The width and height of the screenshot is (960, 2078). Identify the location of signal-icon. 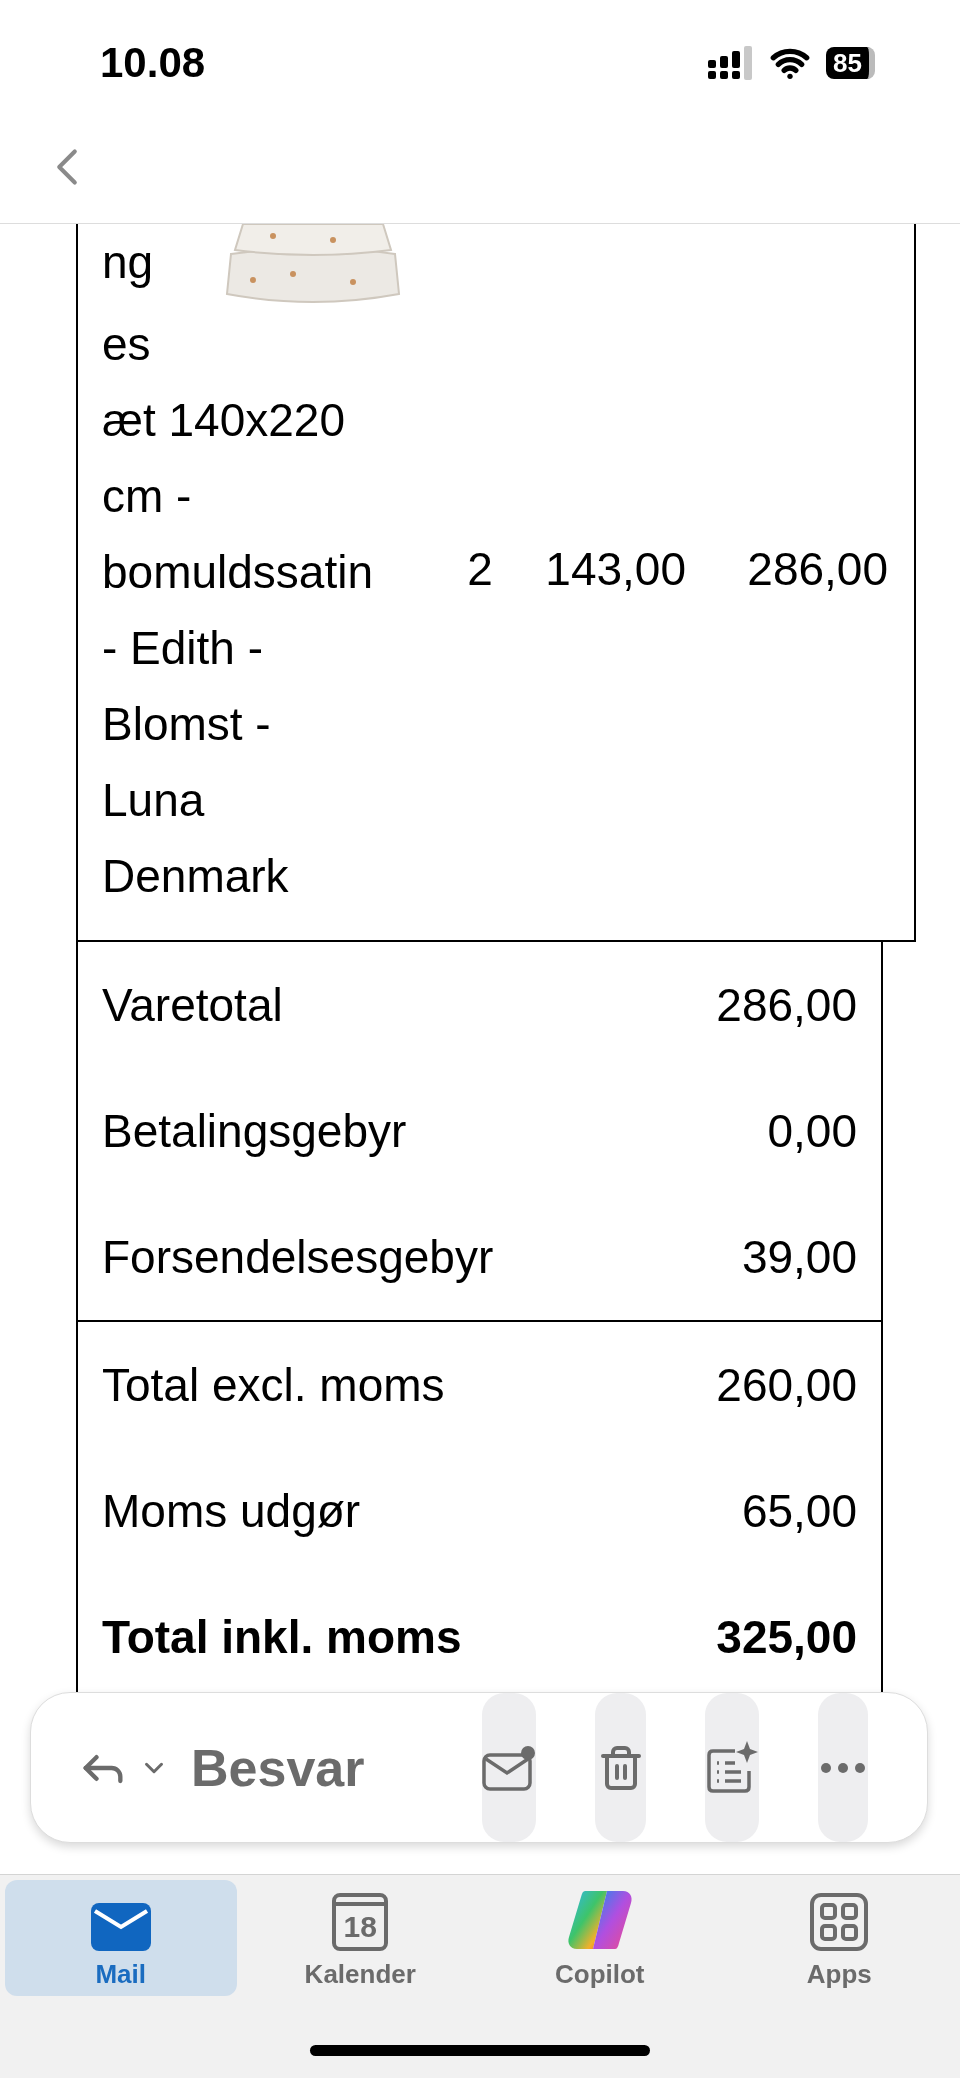
(731, 63).